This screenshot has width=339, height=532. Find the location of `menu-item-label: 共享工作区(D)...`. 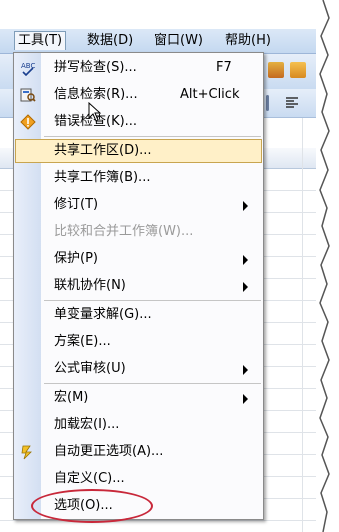

menu-item-label: 共享工作区(D)... is located at coordinates (103, 150).